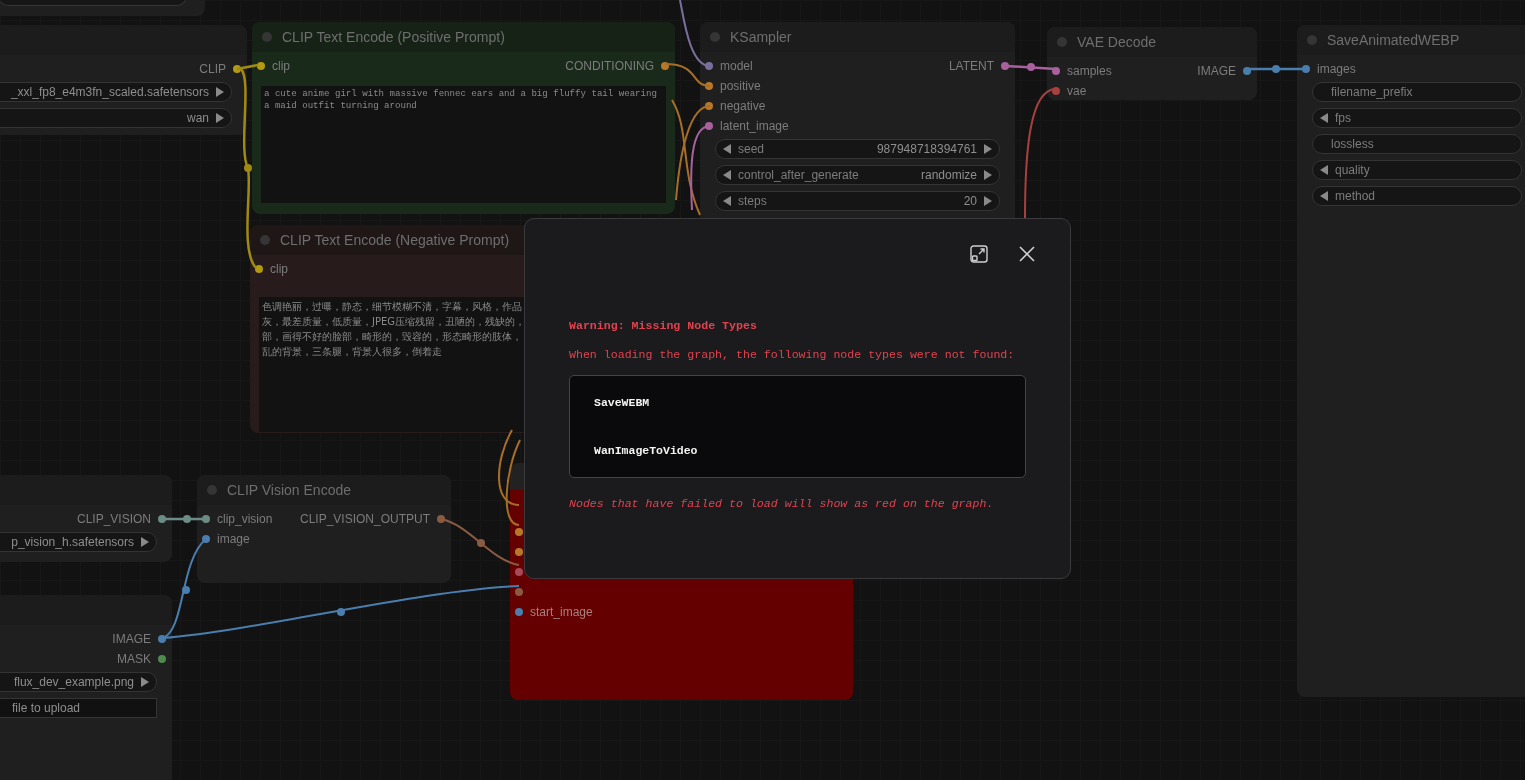  What do you see at coordinates (1417, 196) in the screenshot?
I see `combo-widget: method` at bounding box center [1417, 196].